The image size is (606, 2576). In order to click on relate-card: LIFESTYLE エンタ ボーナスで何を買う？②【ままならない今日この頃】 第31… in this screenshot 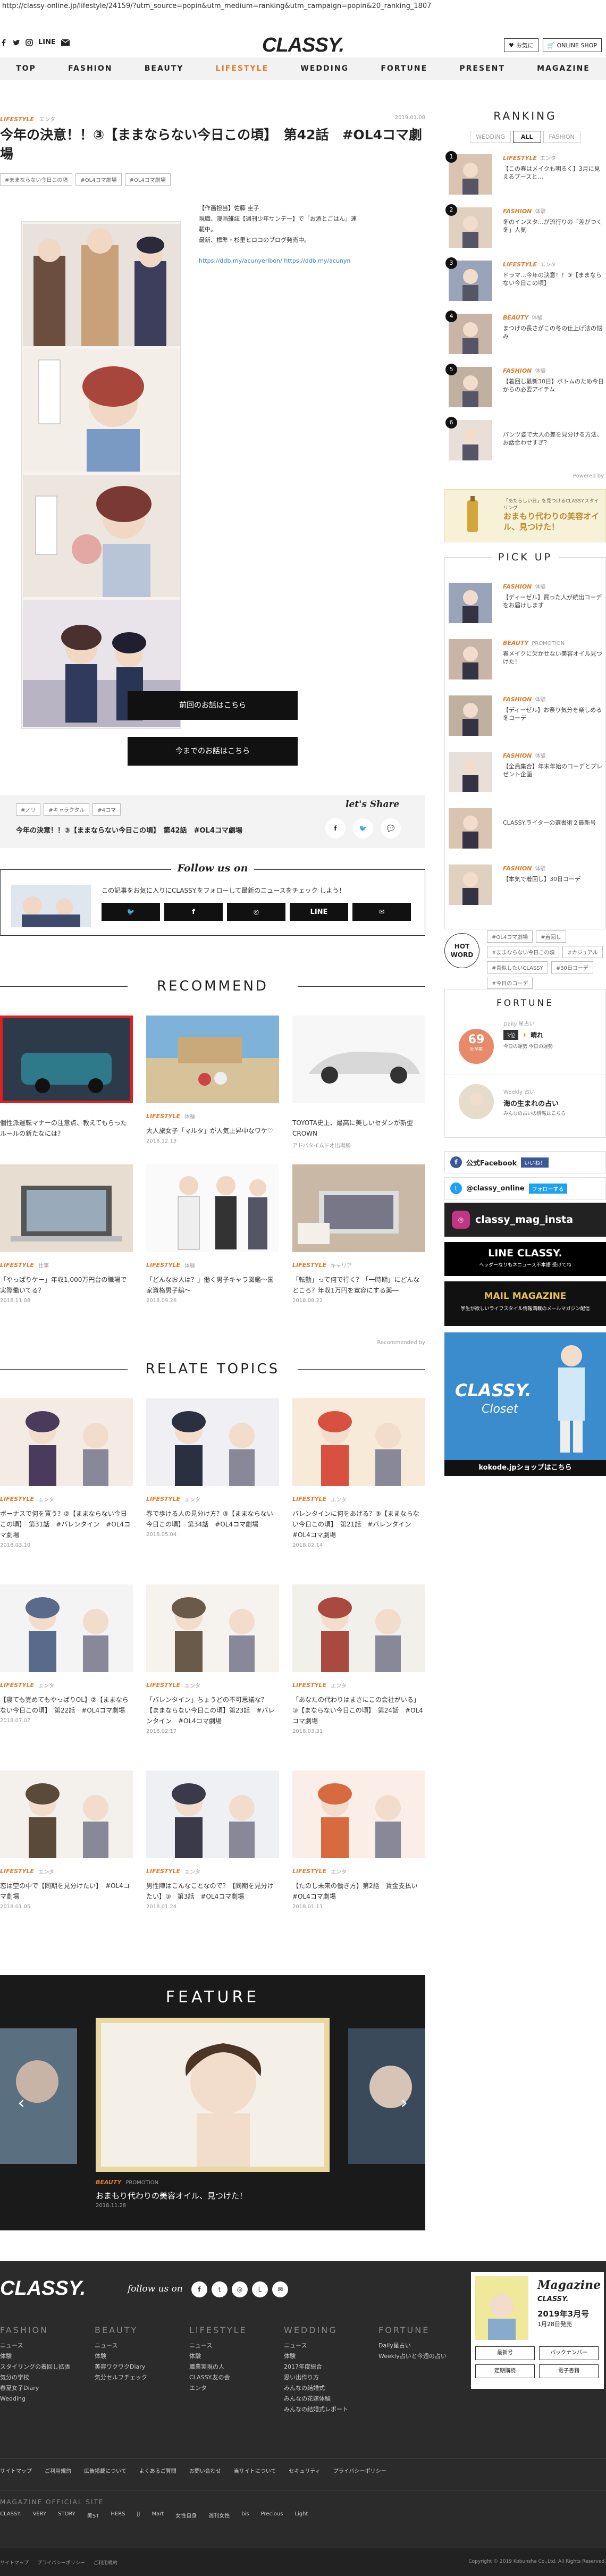, I will do `click(66, 1473)`.